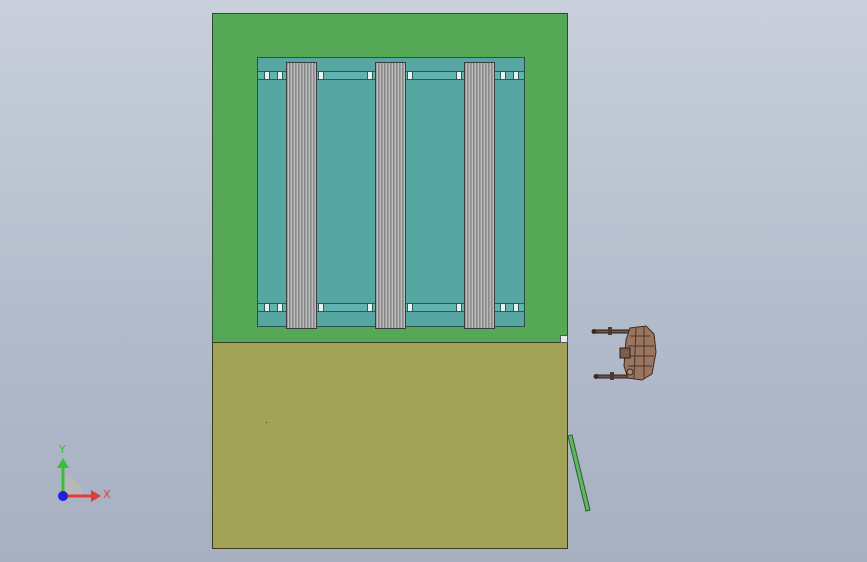 The image size is (867, 562). I want to click on green-rod, so click(579, 474).